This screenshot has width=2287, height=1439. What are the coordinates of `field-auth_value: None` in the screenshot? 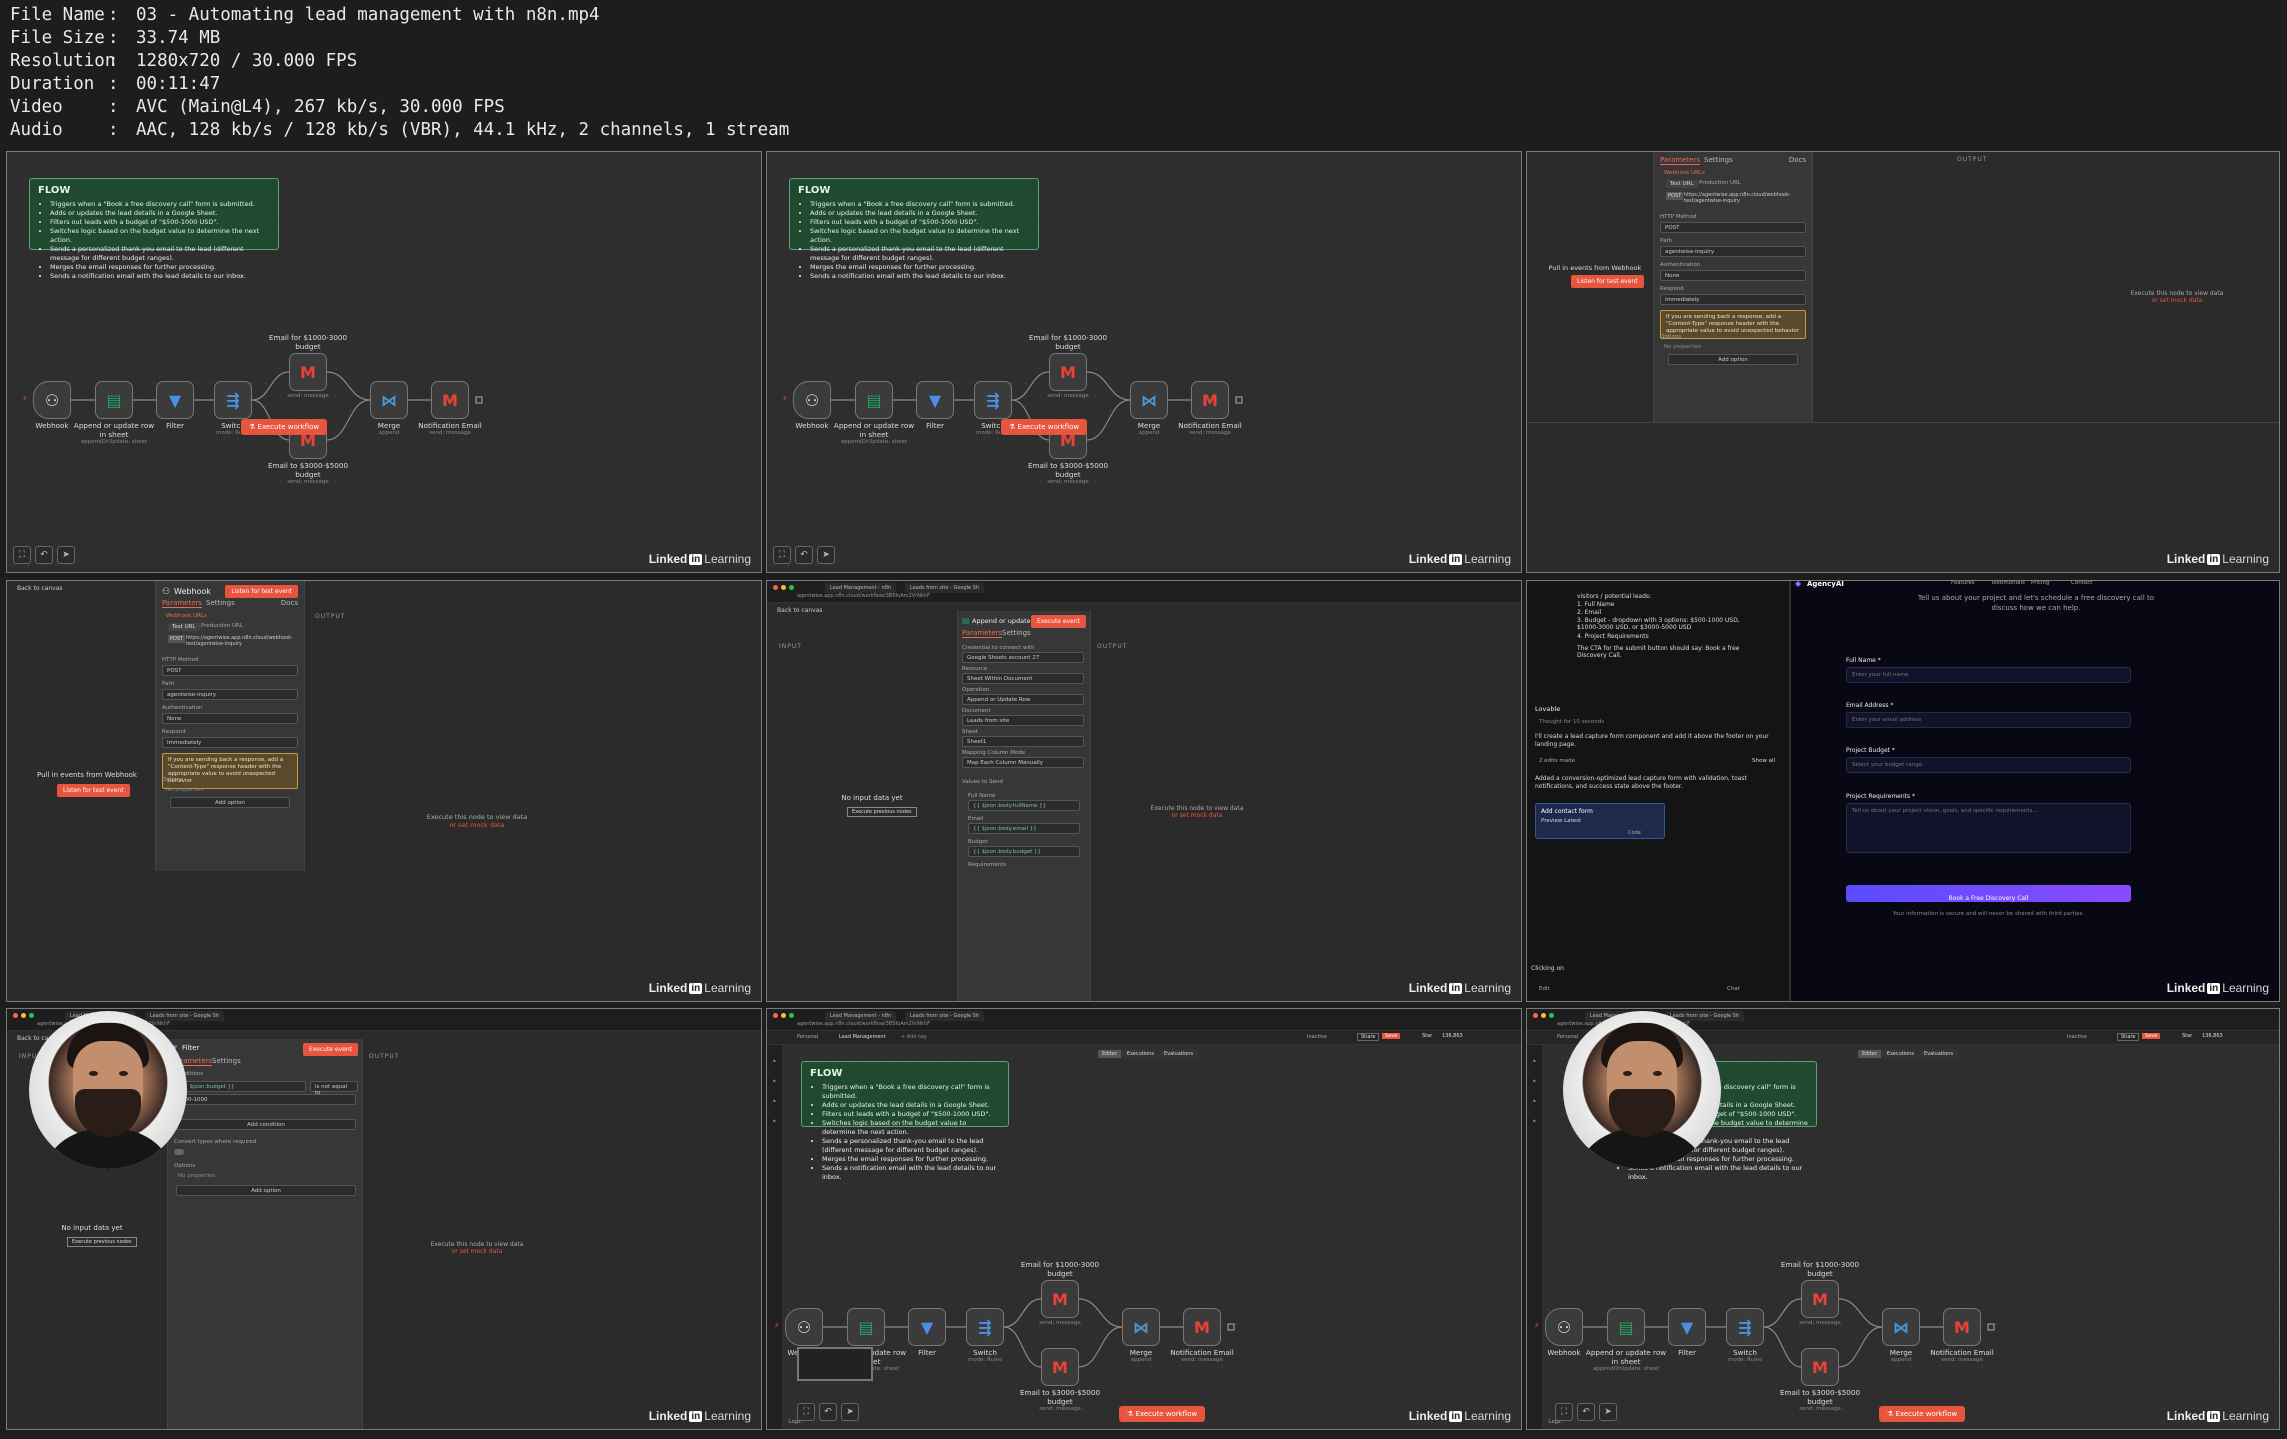 It's located at (1733, 275).